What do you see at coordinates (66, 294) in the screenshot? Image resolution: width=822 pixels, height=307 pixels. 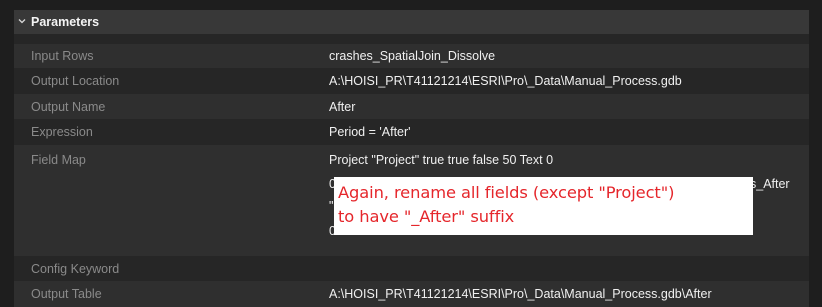 I see `param-label: Output Table` at bounding box center [66, 294].